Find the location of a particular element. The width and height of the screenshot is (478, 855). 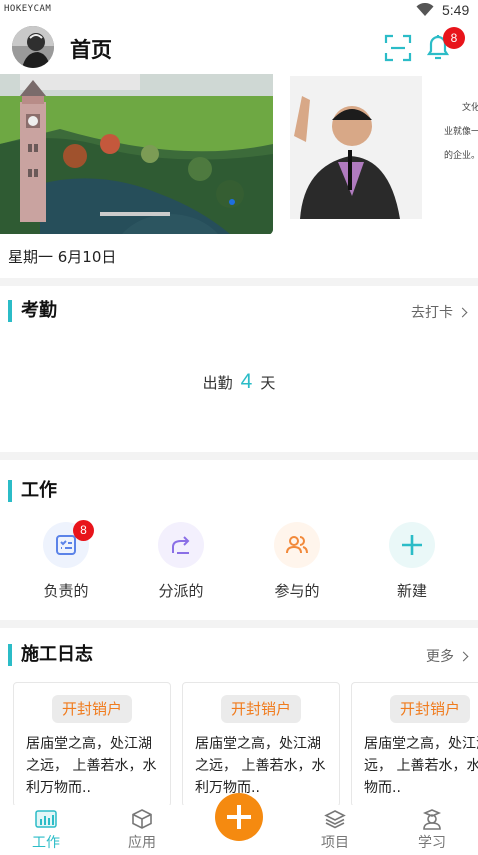

speaker-photo is located at coordinates (356, 147).